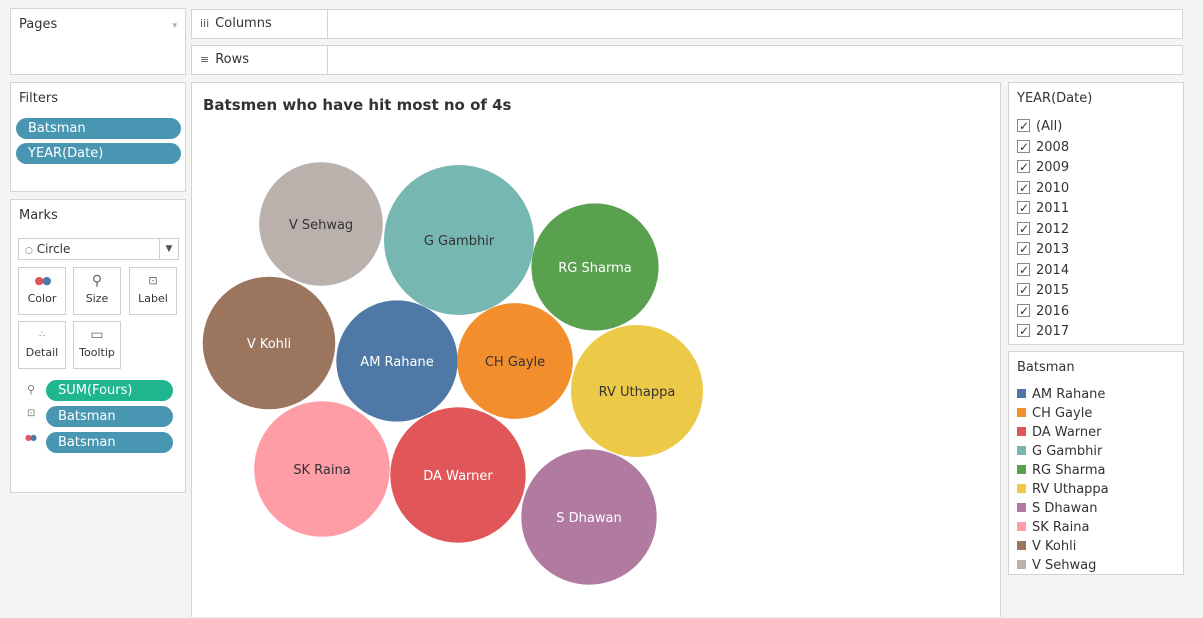 This screenshot has height=618, width=1203. What do you see at coordinates (1053, 331) in the screenshot?
I see `year-option-label: 2017` at bounding box center [1053, 331].